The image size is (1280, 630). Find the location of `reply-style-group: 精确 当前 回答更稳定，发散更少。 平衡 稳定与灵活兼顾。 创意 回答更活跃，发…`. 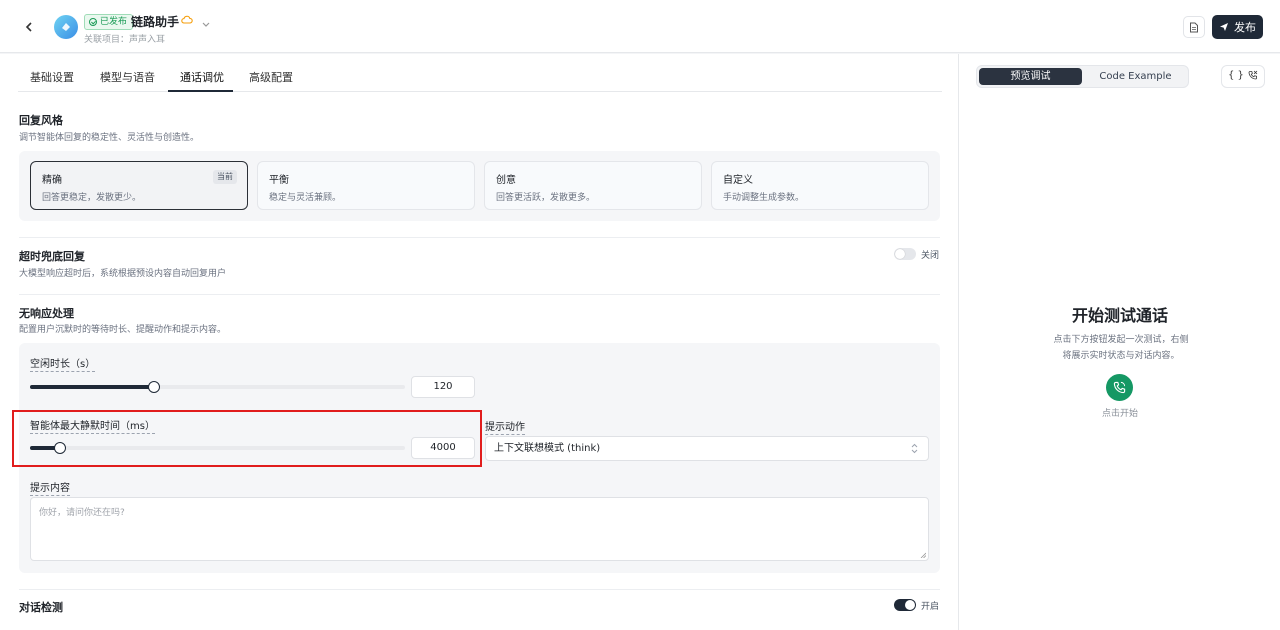

reply-style-group: 精确 当前 回答更稳定，发散更少。 平衡 稳定与灵活兼顾。 创意 回答更活跃，发… is located at coordinates (479, 186).